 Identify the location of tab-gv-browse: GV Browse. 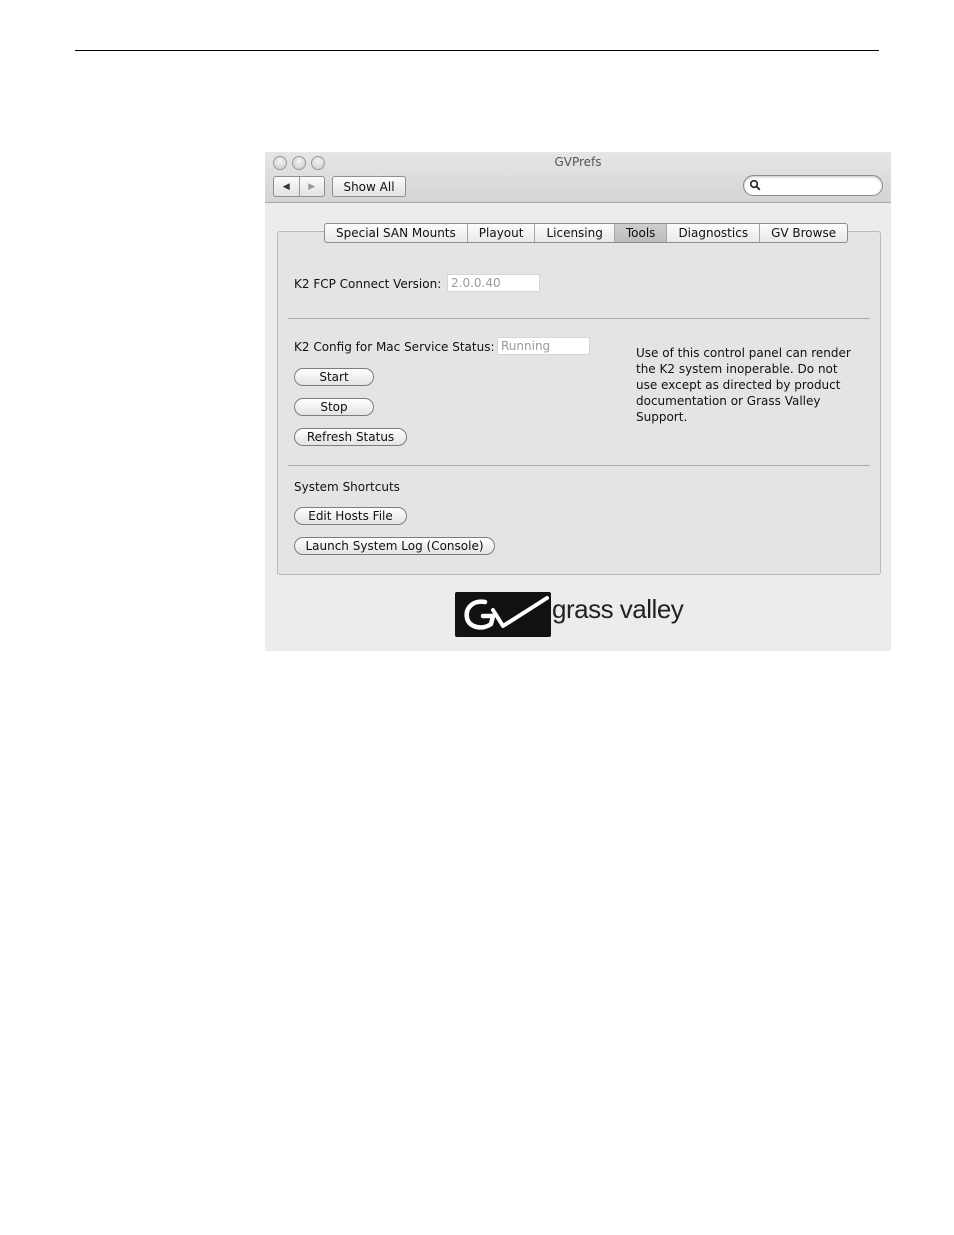
(803, 233).